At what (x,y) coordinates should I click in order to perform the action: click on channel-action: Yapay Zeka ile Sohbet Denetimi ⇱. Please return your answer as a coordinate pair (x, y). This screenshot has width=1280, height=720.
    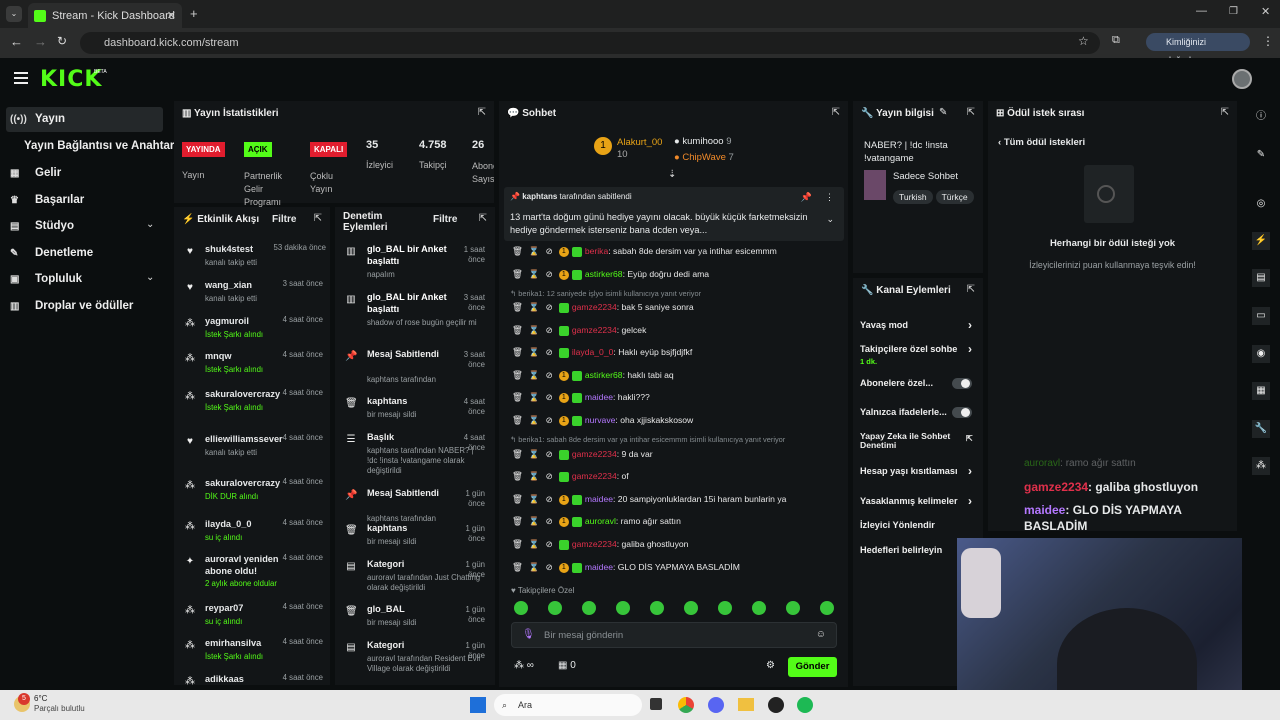
    Looking at the image, I should click on (920, 442).